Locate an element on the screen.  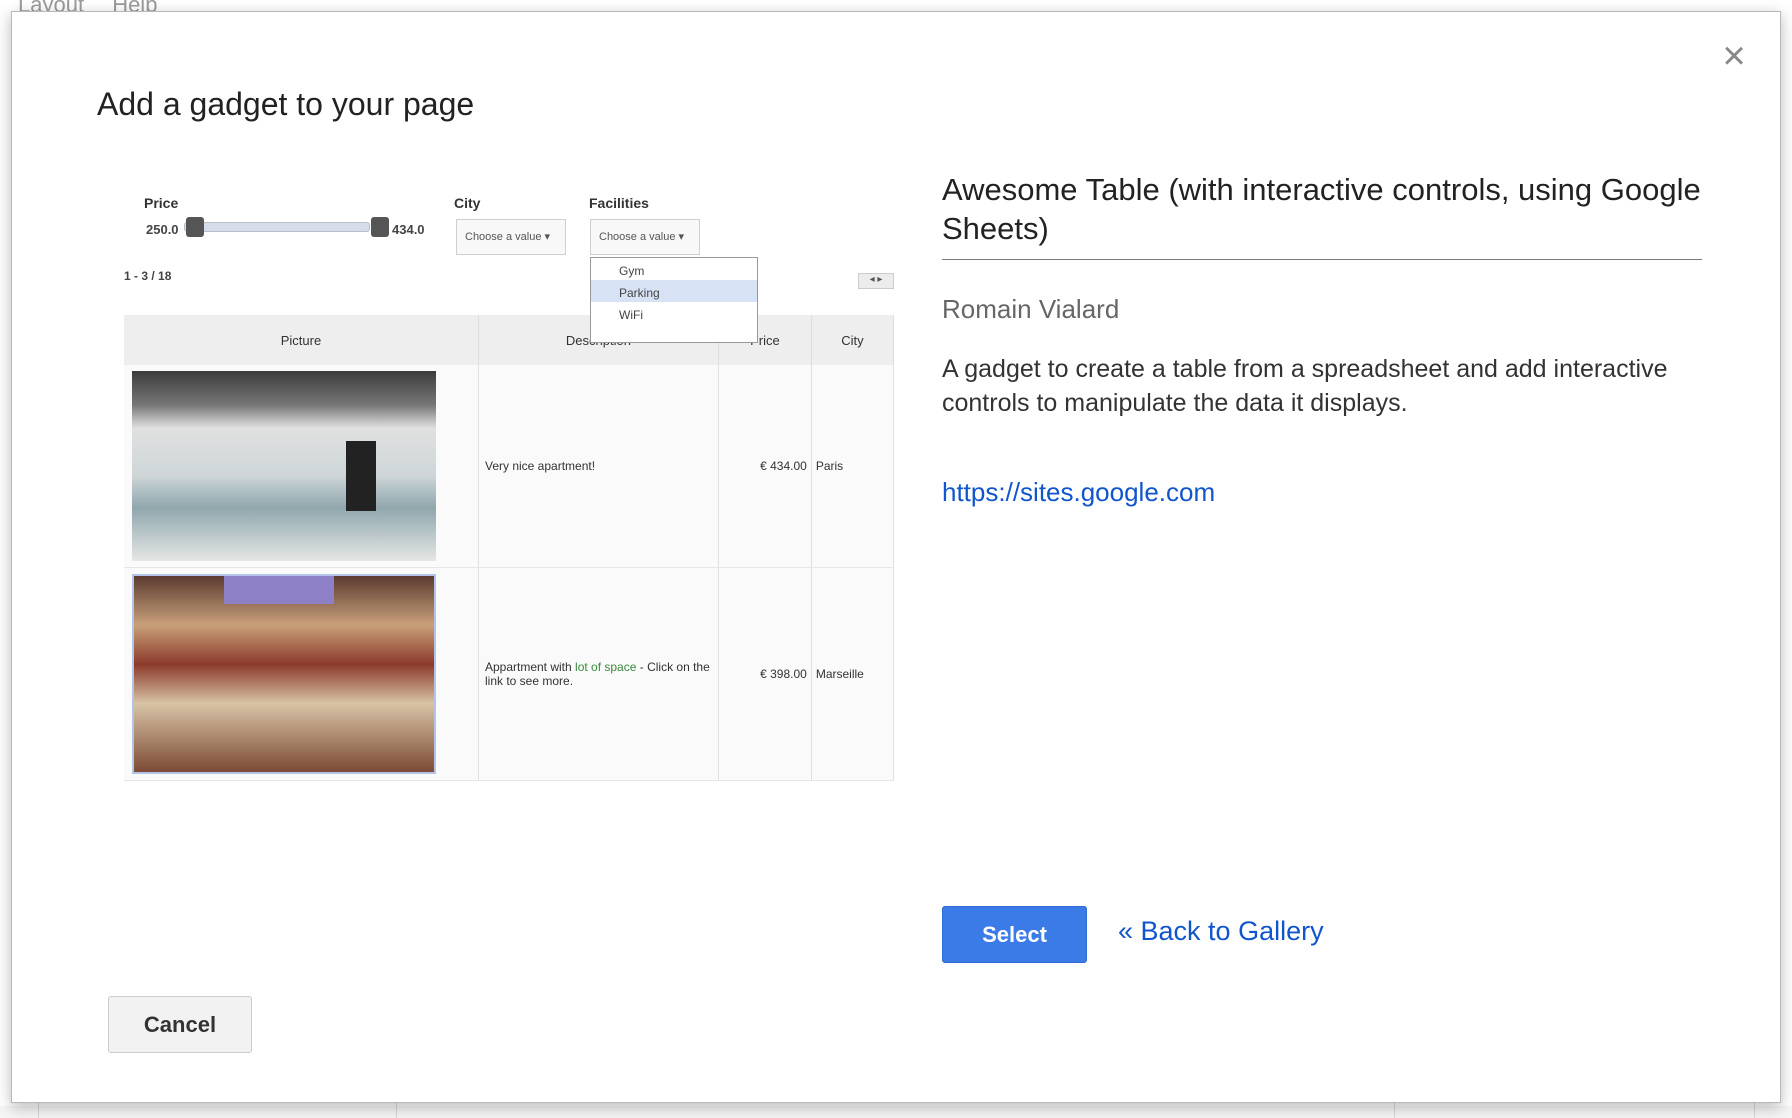
preview-table-header-row: Picture Description Price City is located at coordinates (509, 340).